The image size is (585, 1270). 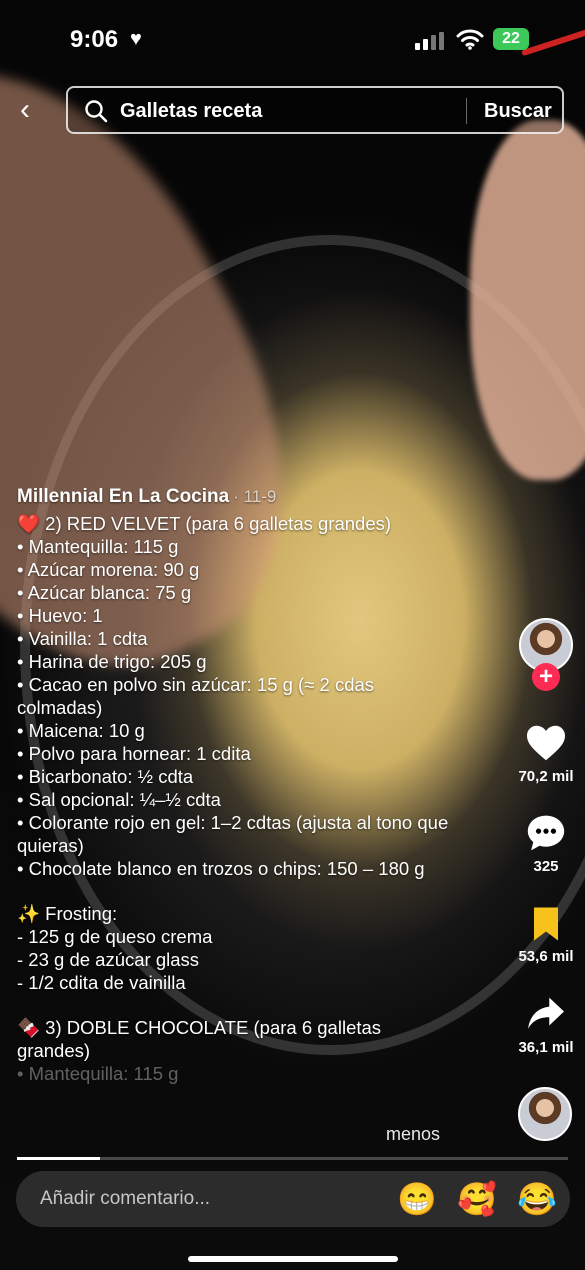 I want to click on share-arrow-icon, so click(x=546, y=1014).